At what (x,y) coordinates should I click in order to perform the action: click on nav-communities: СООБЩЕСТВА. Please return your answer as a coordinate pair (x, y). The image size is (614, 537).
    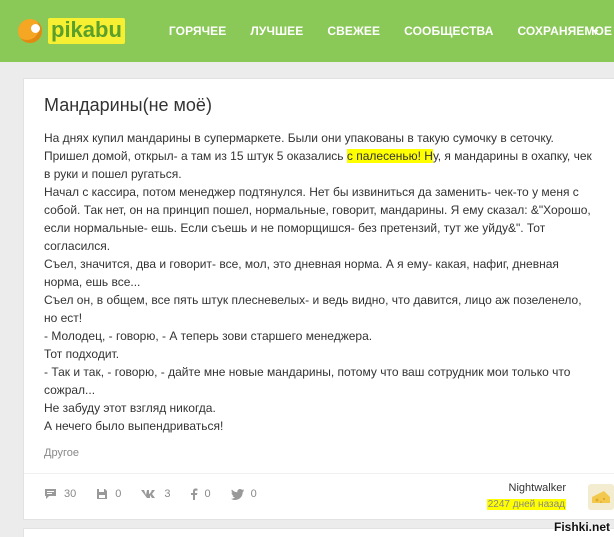
    Looking at the image, I should click on (448, 31).